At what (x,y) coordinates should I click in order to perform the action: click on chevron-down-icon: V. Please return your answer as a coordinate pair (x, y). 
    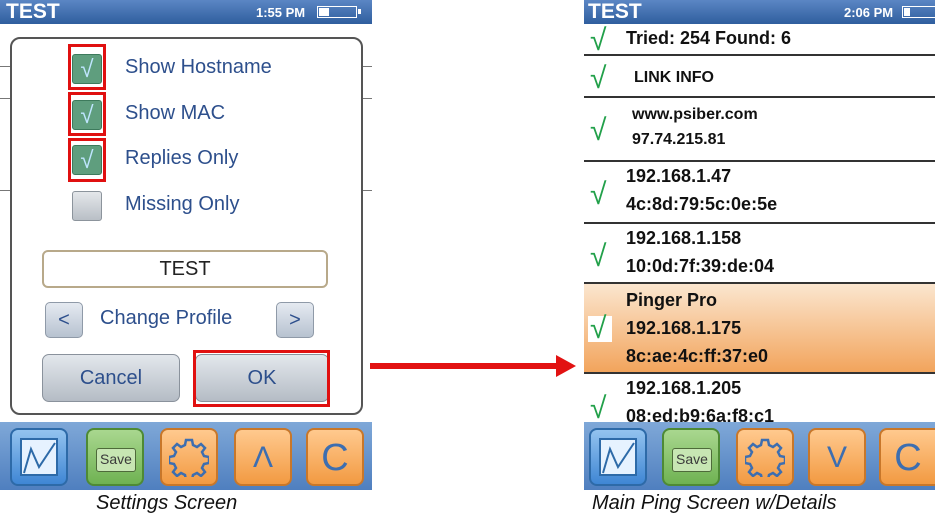
    Looking at the image, I should click on (836, 457).